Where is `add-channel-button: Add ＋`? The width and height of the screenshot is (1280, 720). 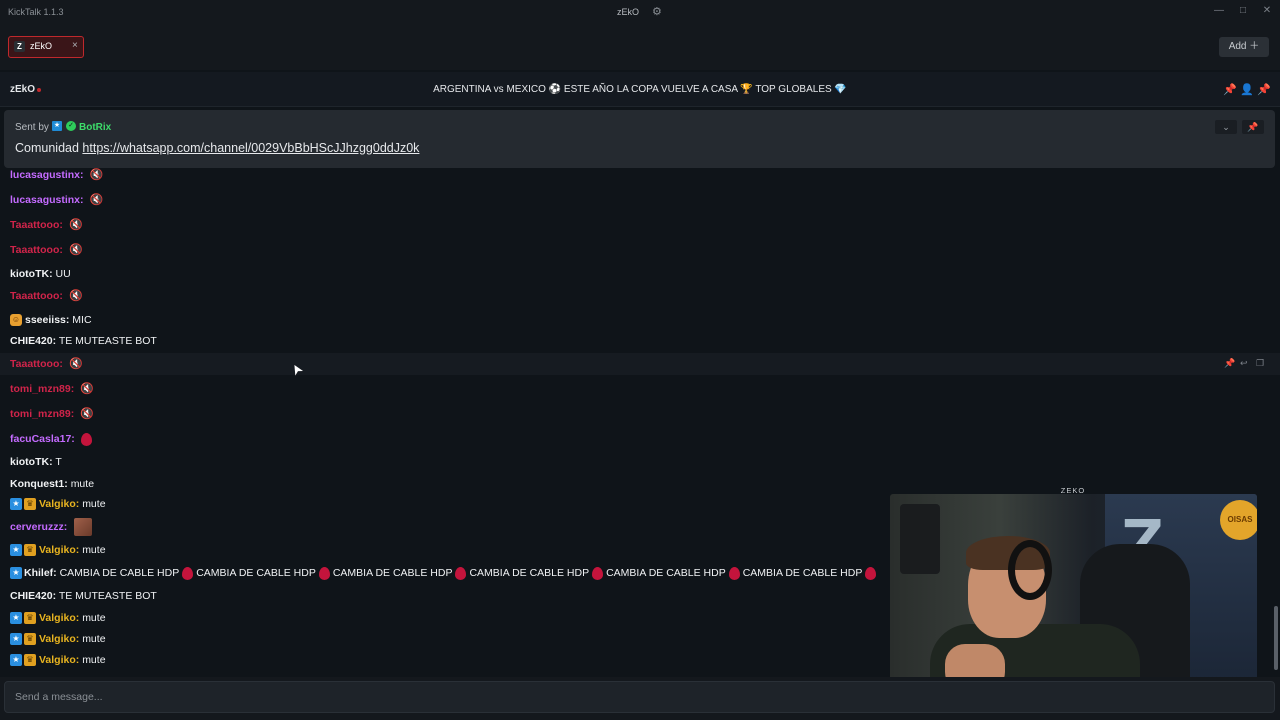 add-channel-button: Add ＋ is located at coordinates (1244, 47).